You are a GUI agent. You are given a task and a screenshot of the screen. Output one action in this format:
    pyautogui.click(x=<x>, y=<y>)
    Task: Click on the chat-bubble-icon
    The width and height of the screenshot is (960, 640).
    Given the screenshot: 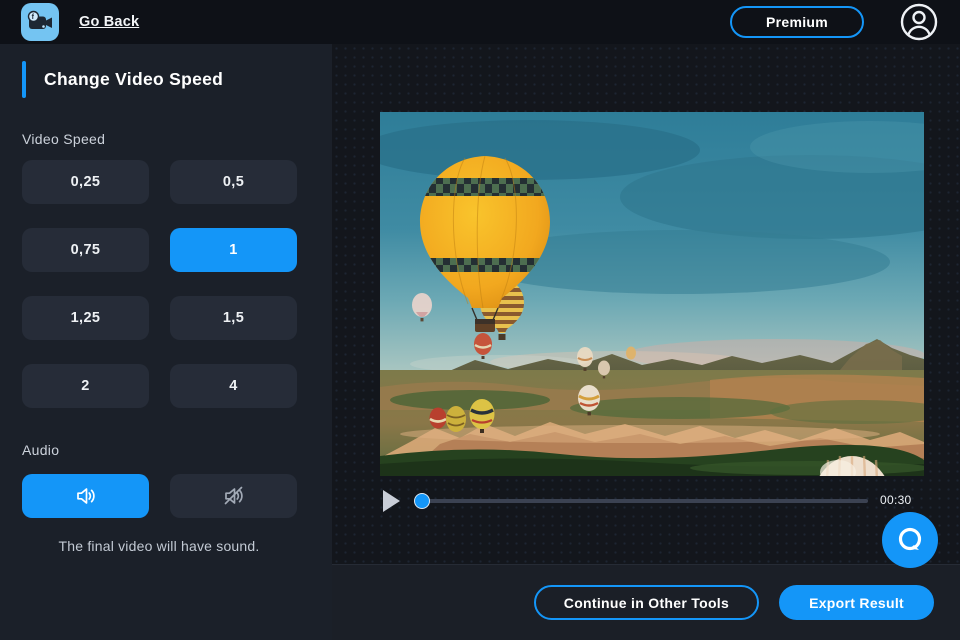 What is the action you would take?
    pyautogui.click(x=910, y=539)
    